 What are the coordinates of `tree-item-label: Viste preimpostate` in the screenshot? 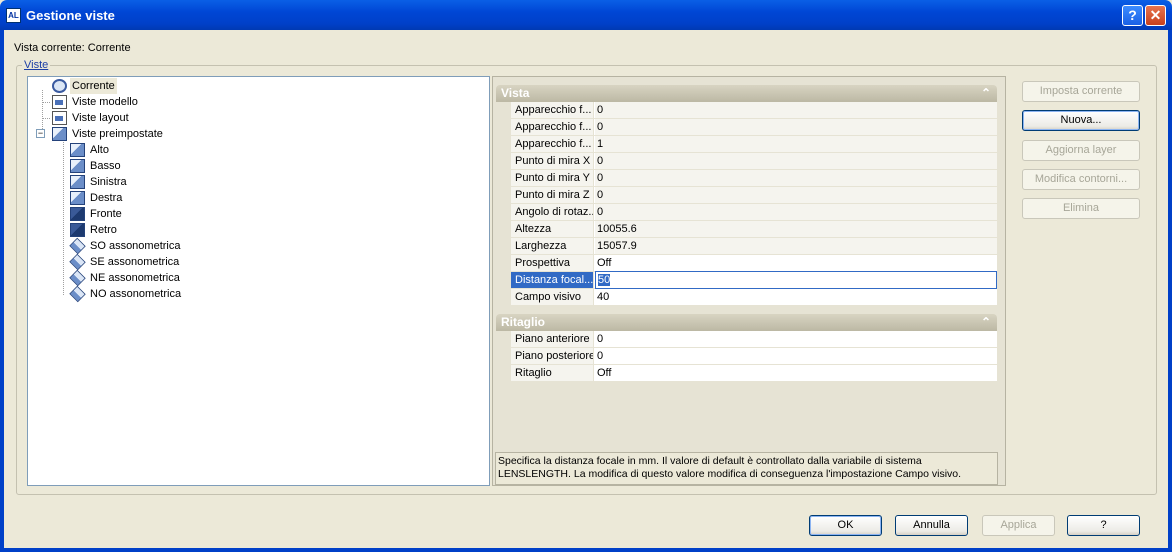 It's located at (117, 134).